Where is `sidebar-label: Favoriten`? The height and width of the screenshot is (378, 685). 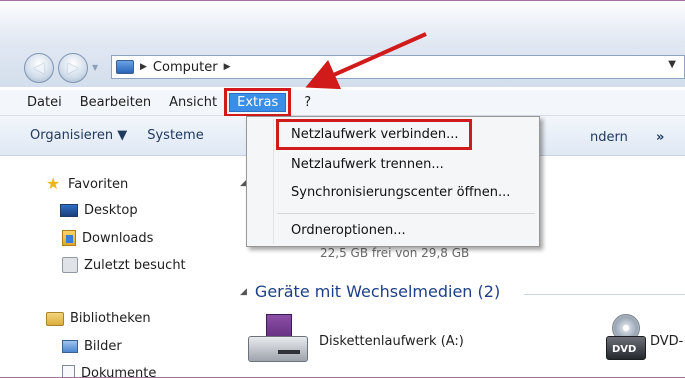
sidebar-label: Favoriten is located at coordinates (98, 184).